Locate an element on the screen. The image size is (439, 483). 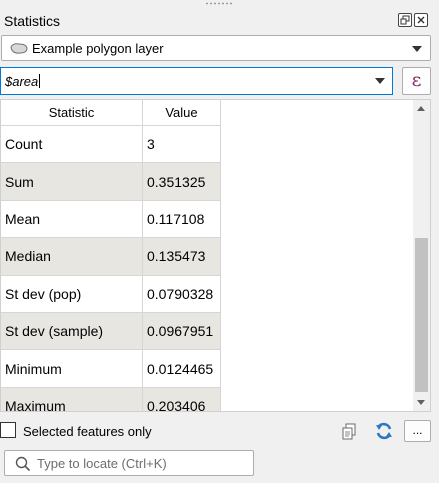
statistic-cell: Median is located at coordinates (72, 257).